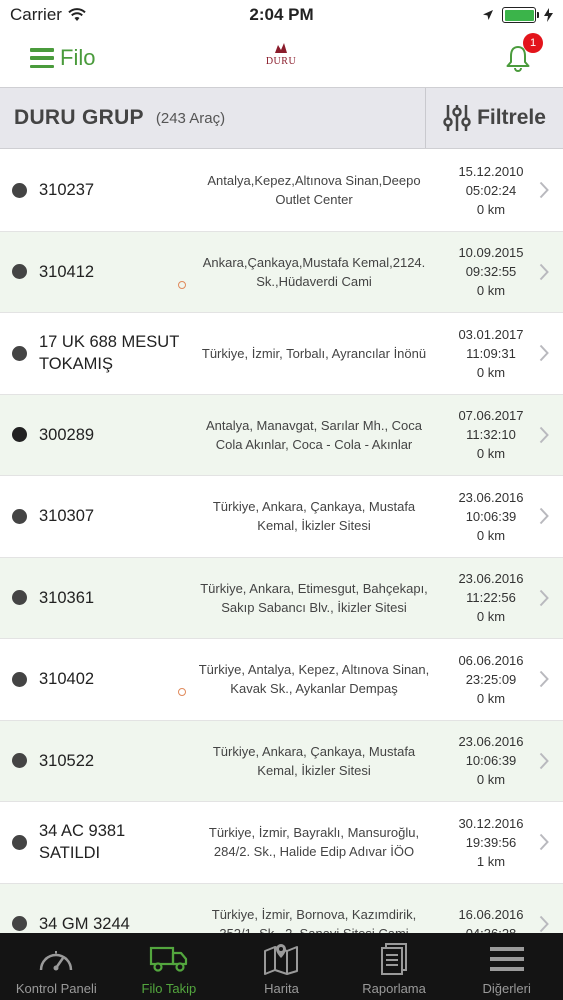 Image resolution: width=563 pixels, height=1000 pixels. I want to click on logo-text: DURU, so click(281, 61).